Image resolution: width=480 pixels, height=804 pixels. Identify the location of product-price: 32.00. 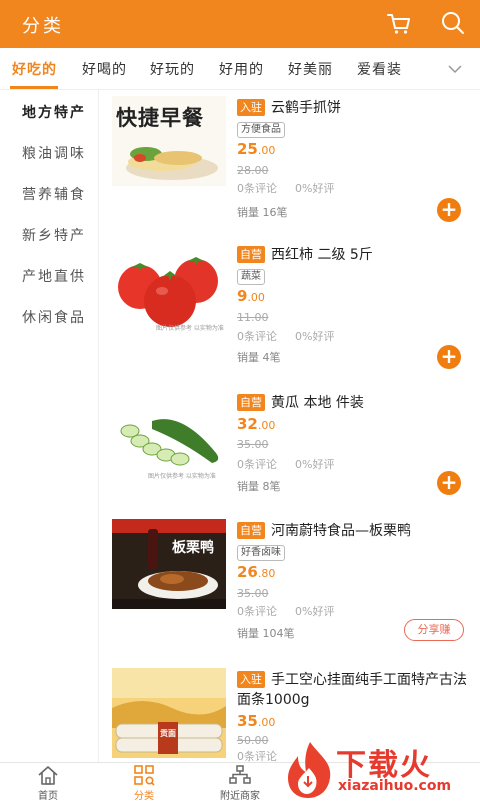
(256, 424).